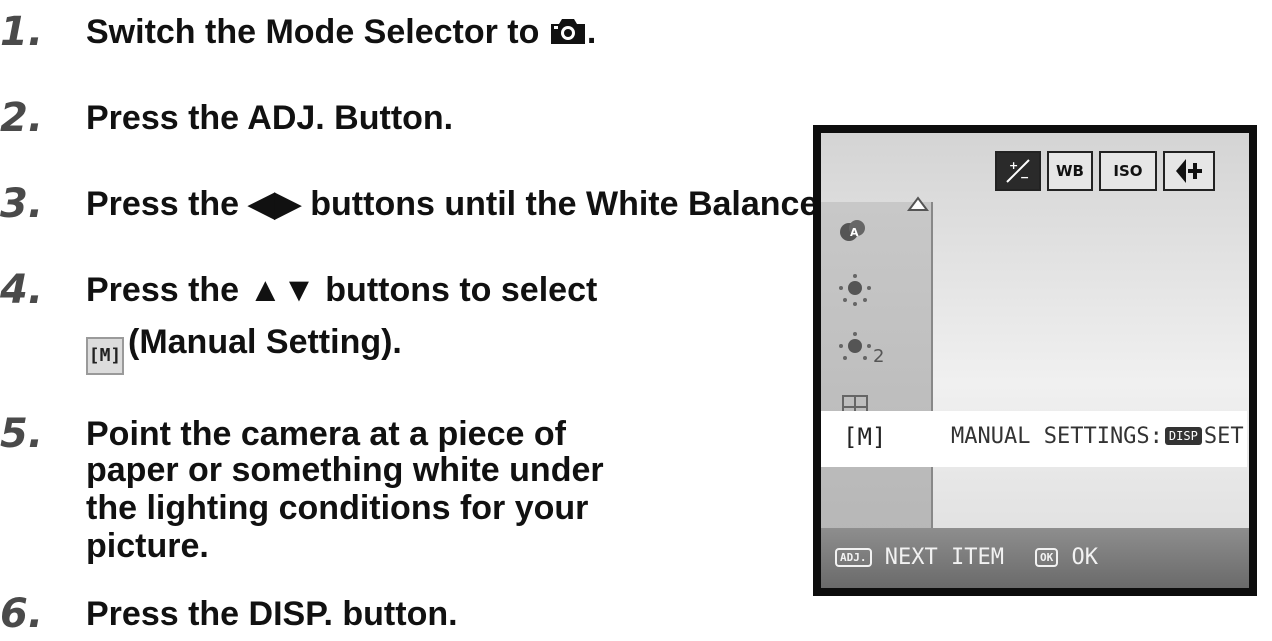  Describe the element at coordinates (1057, 436) in the screenshot. I see `manual-settings-prefix: MANUAL SETTINGS:` at that location.